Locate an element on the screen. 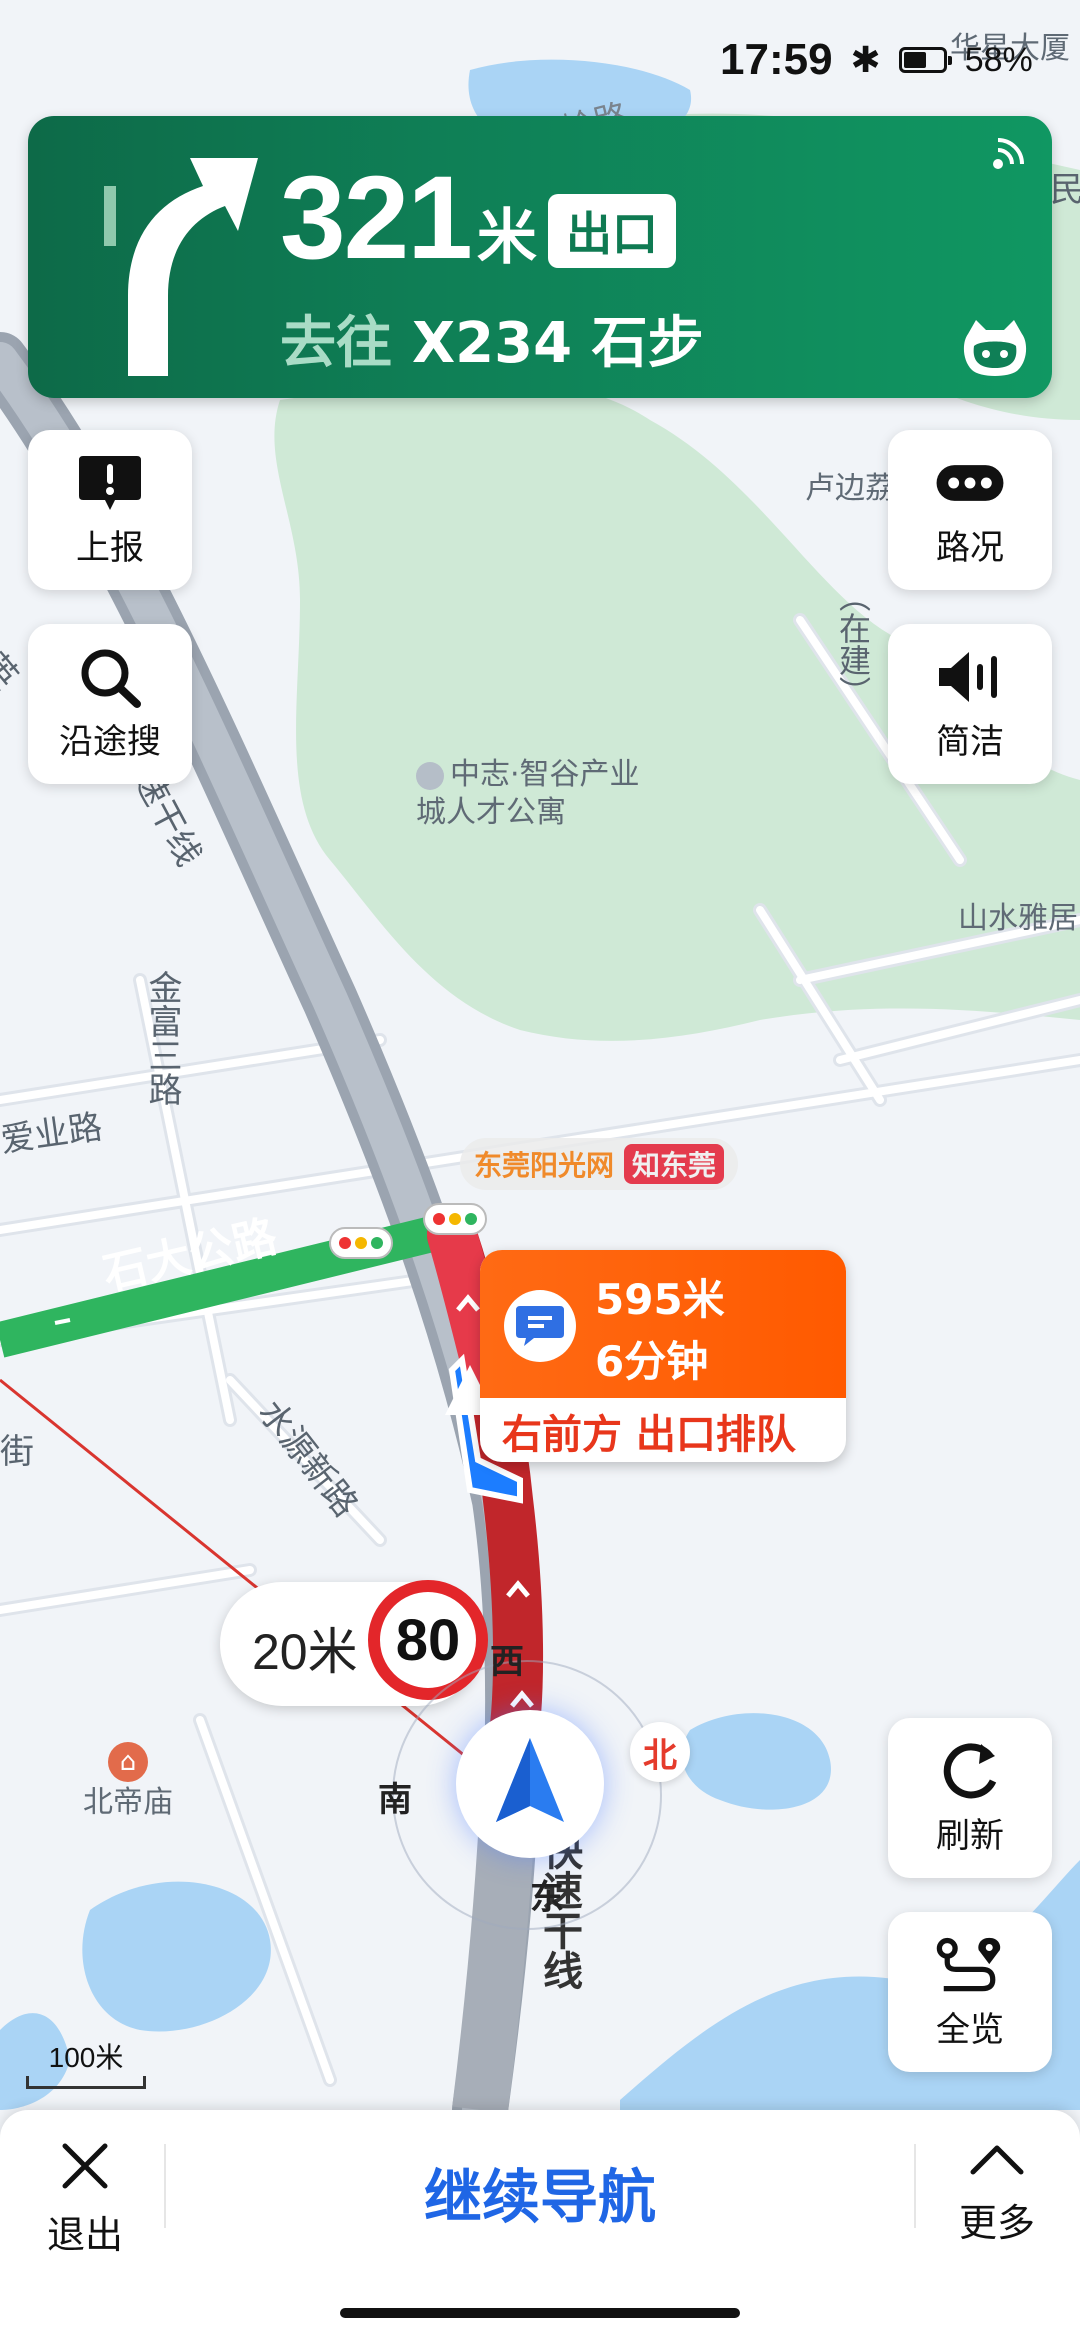 The width and height of the screenshot is (1080, 2340). search-along-label: 沿途搜 is located at coordinates (110, 741).